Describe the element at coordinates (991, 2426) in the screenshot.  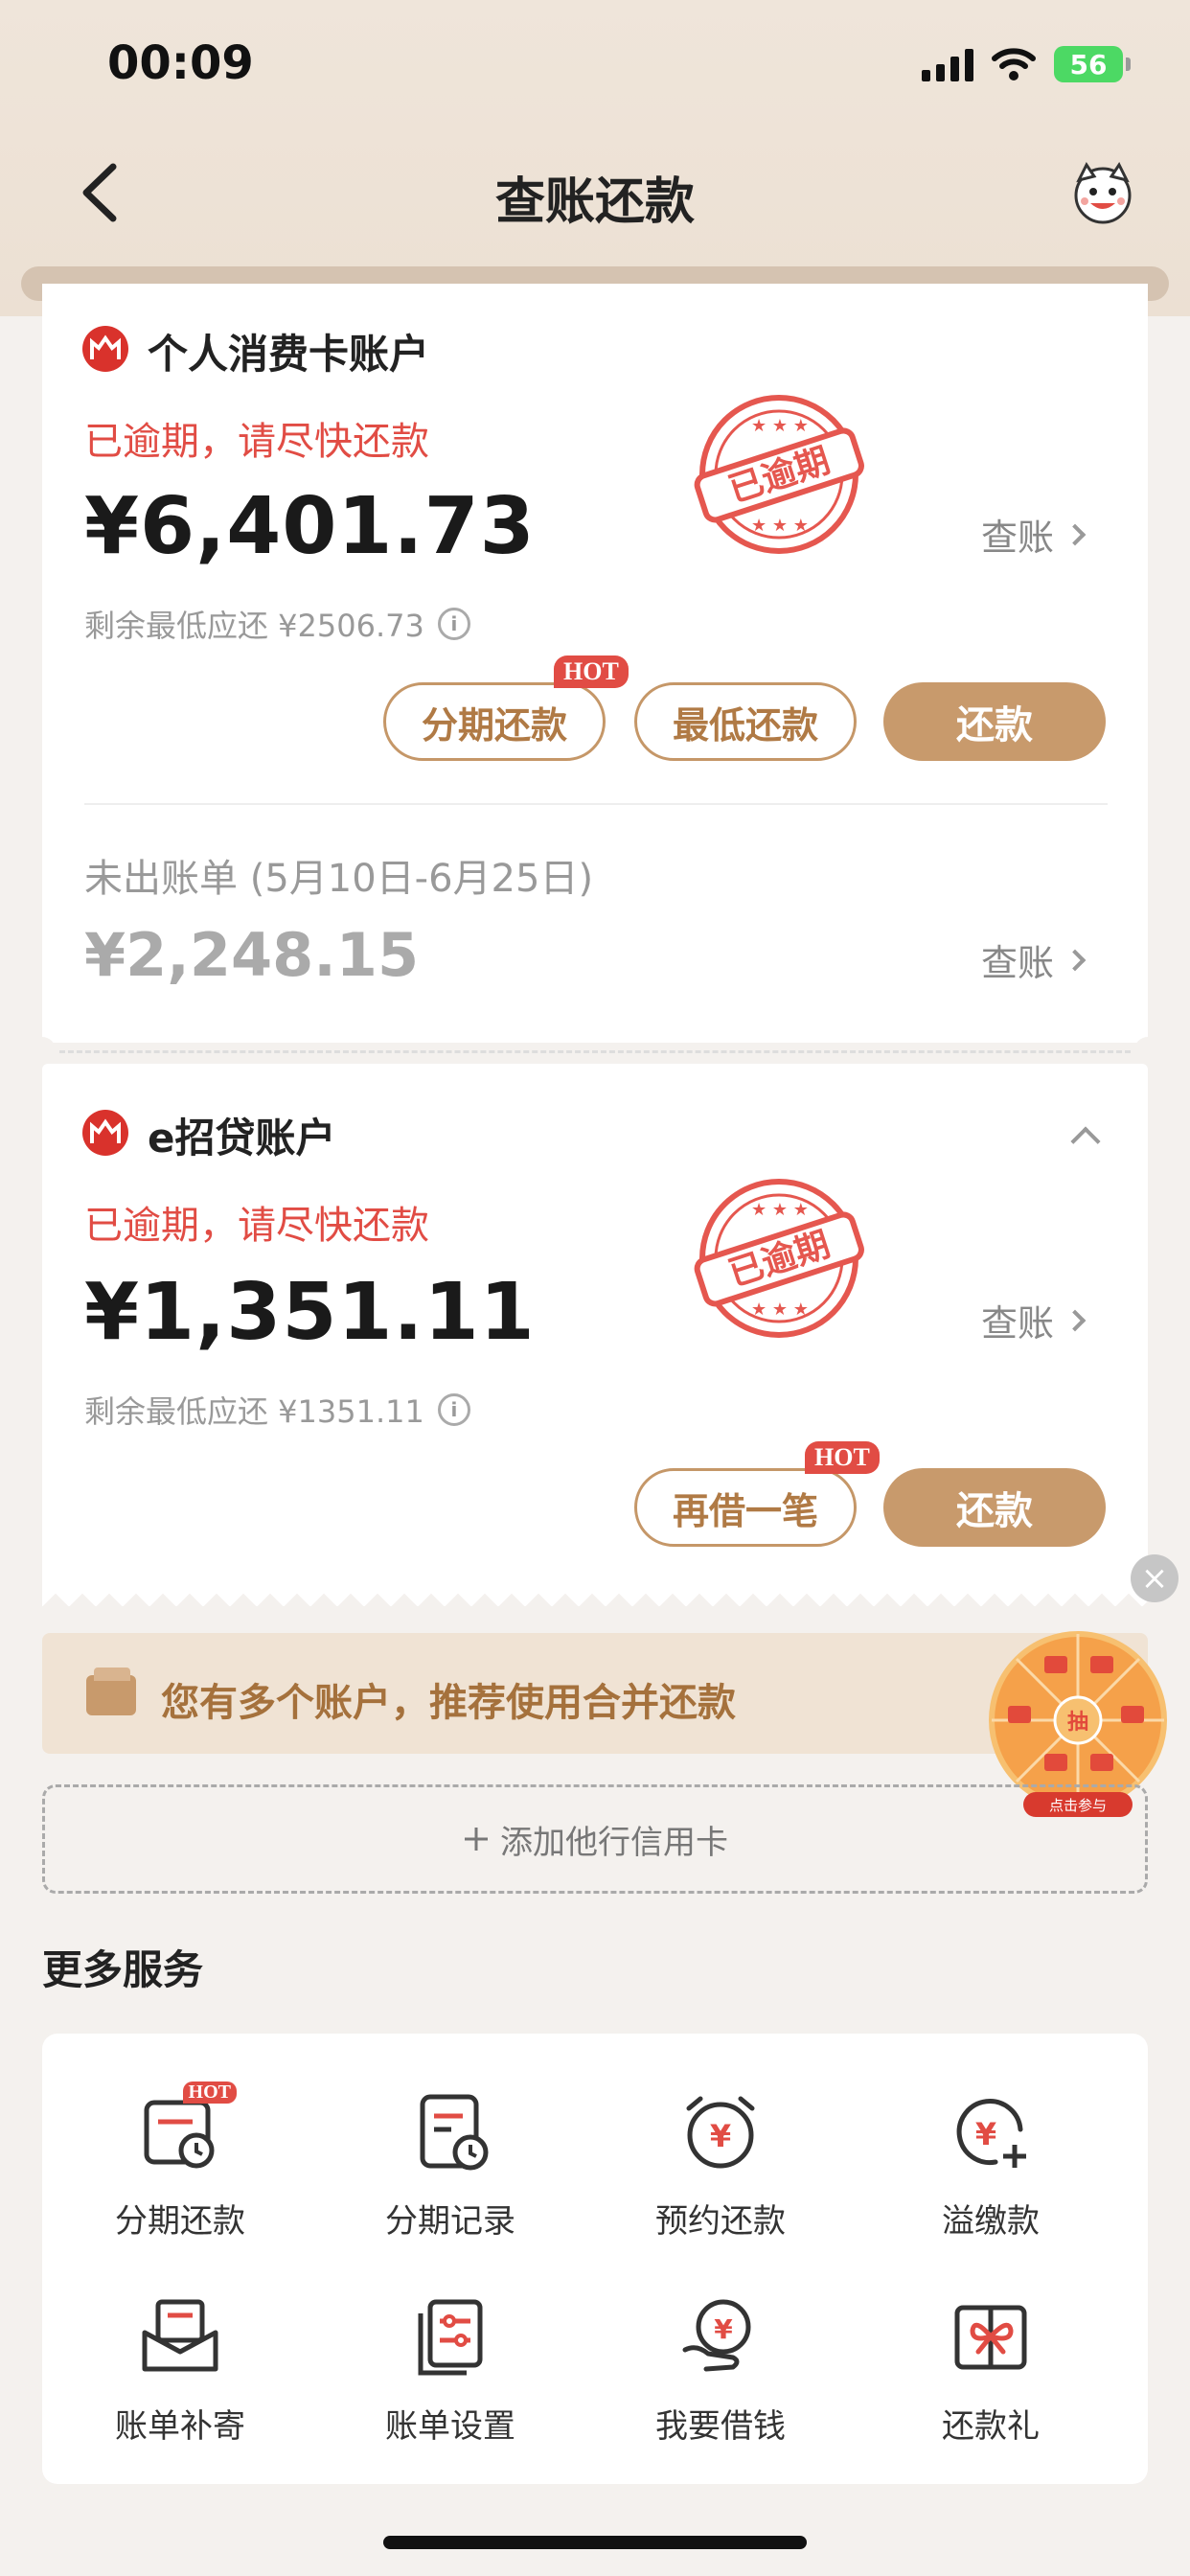
I see `service-label: 还款礼` at that location.